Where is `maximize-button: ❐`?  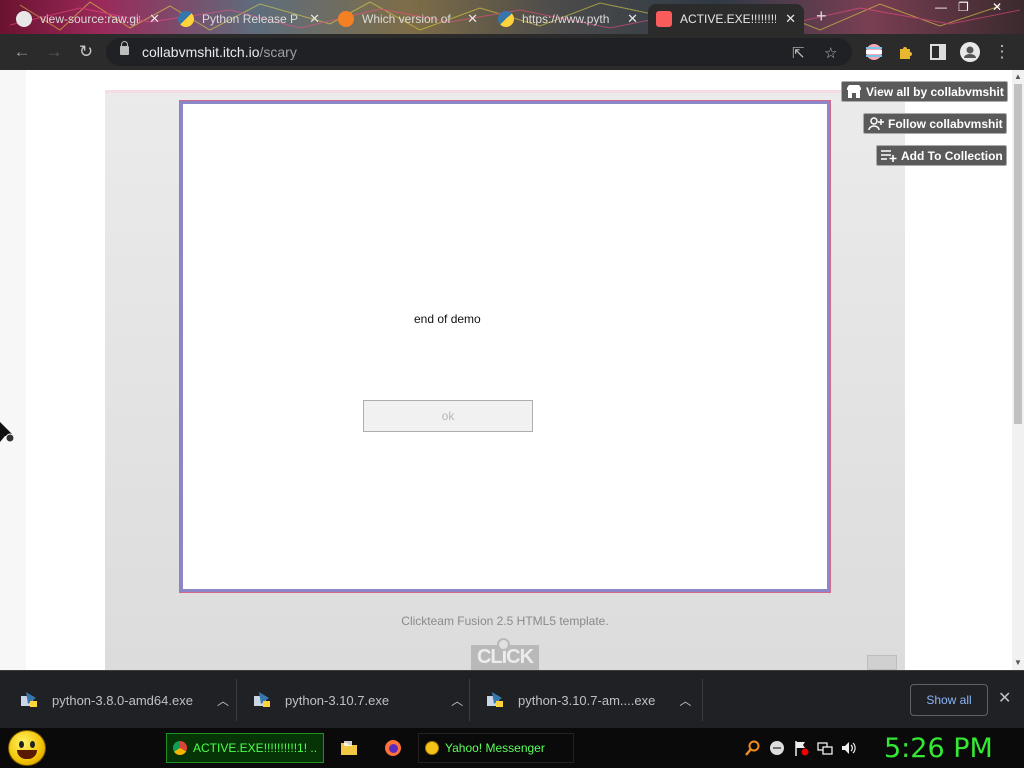 maximize-button: ❐ is located at coordinates (963, 7).